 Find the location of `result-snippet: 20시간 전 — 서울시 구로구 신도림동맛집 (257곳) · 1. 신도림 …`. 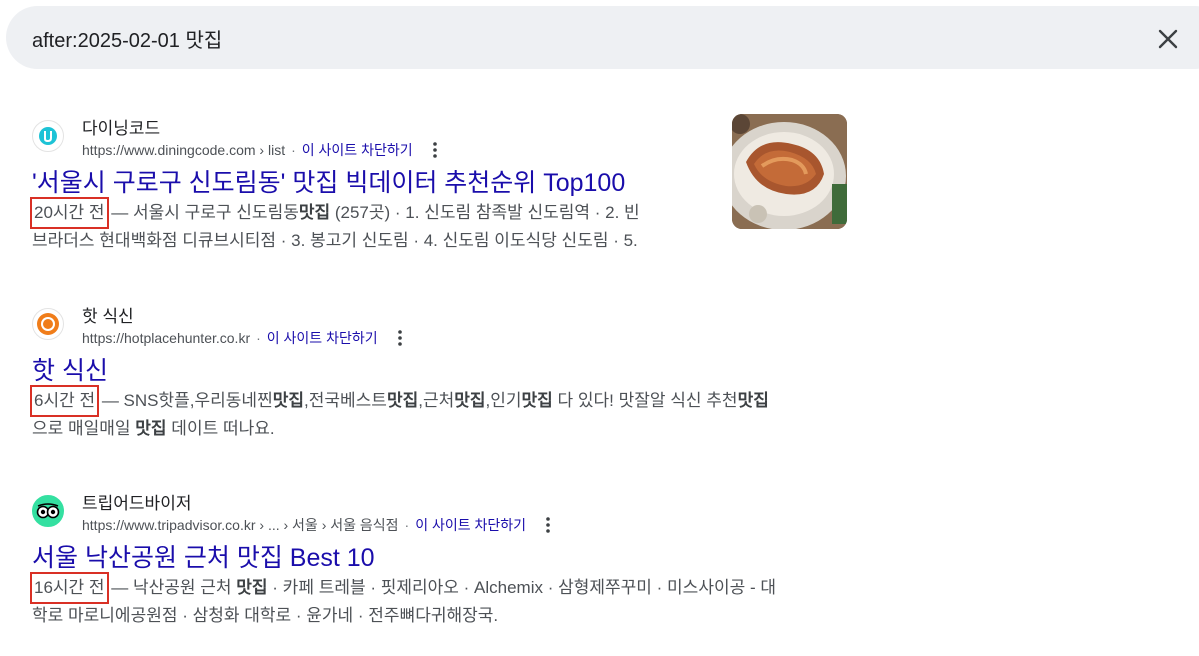

result-snippet: 20시간 전 — 서울시 구로구 신도림동맛집 (257곳) · 1. 신도림 … is located at coordinates (441, 226).